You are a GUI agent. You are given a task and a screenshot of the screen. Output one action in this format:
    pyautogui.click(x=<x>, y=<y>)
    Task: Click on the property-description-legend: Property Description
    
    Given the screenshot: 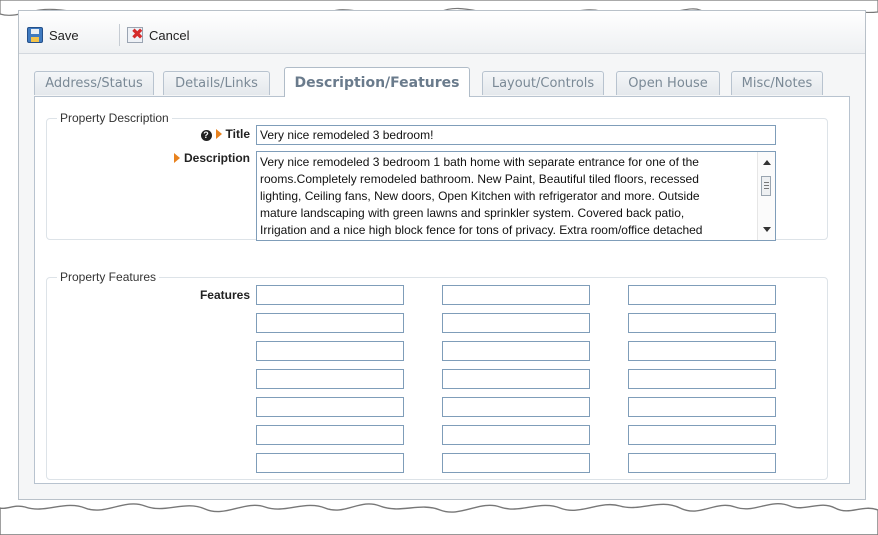 What is the action you would take?
    pyautogui.click(x=114, y=118)
    